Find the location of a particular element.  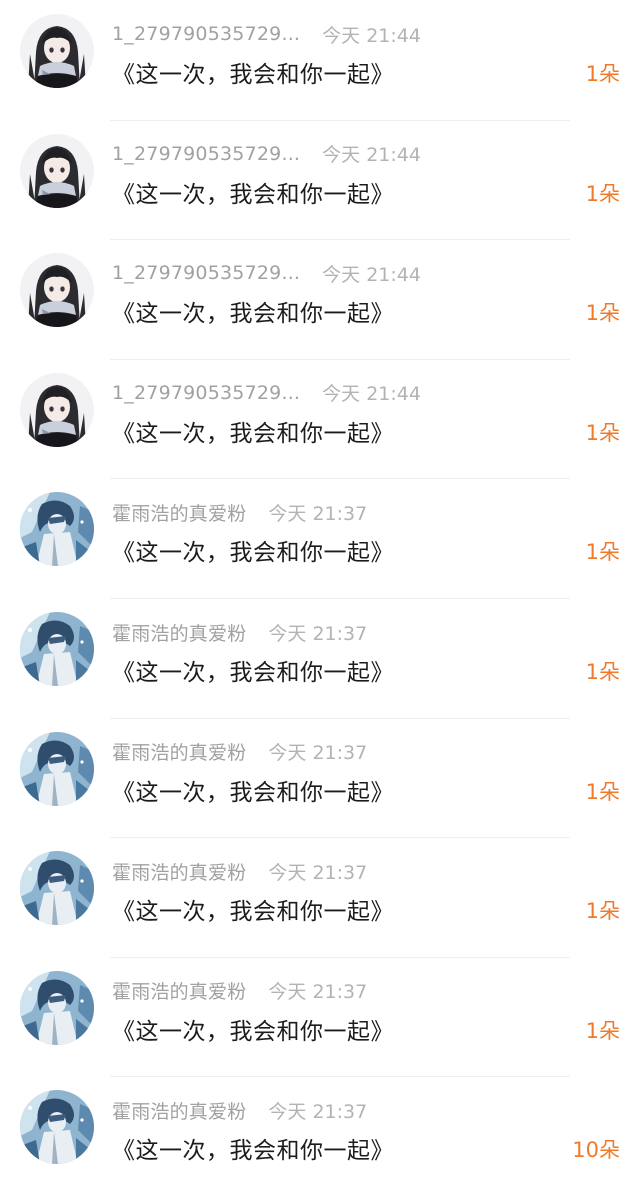

gift-count: 10朵 is located at coordinates (596, 1150).